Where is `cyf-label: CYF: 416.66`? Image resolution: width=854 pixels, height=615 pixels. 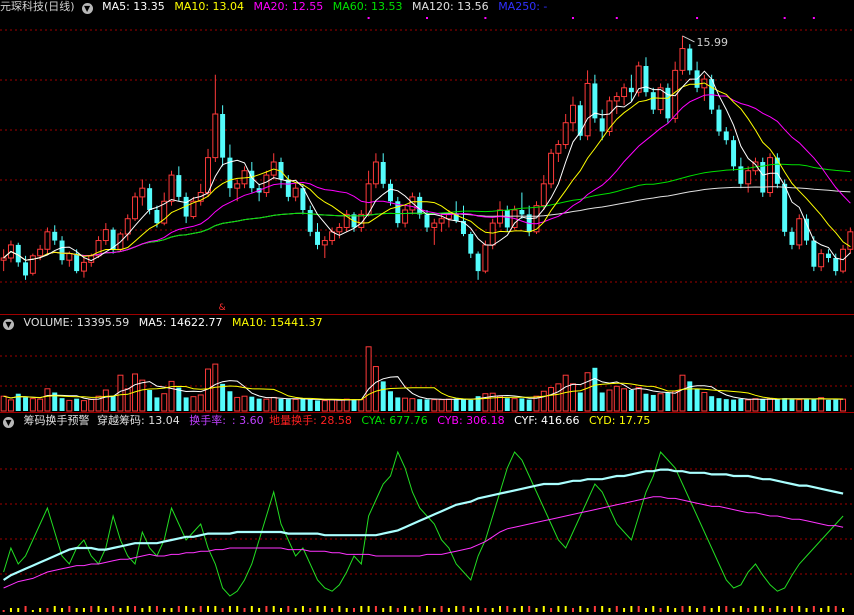 cyf-label: CYF: 416.66 is located at coordinates (547, 420).